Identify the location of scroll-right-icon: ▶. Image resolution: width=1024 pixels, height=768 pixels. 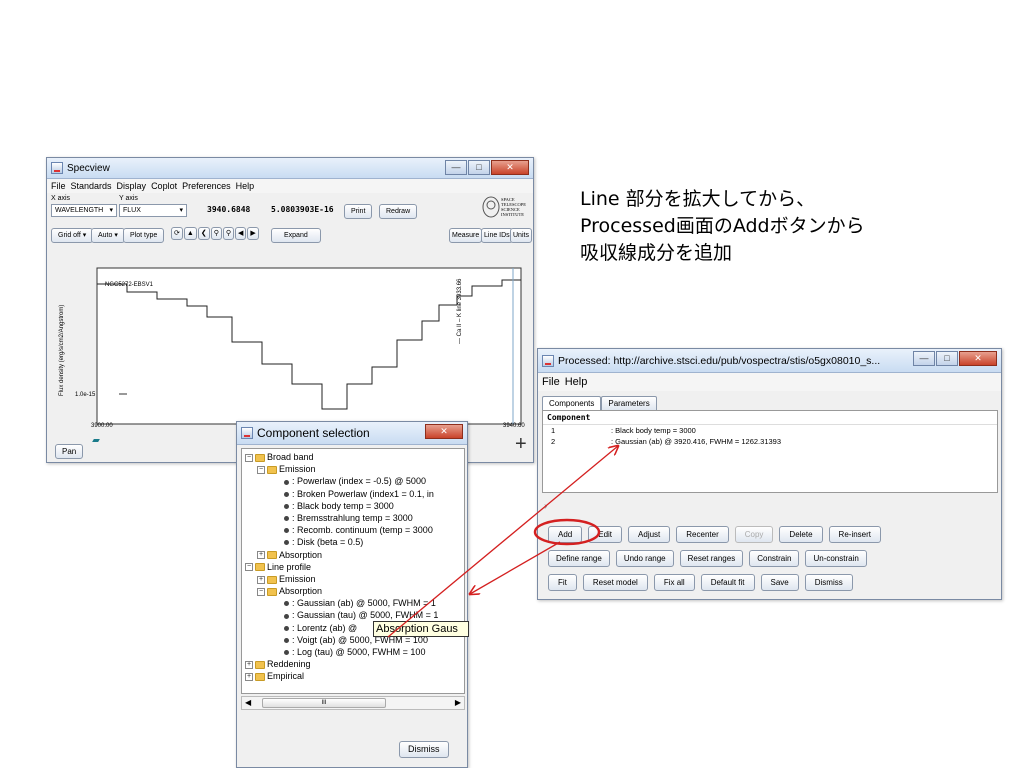
(458, 702).